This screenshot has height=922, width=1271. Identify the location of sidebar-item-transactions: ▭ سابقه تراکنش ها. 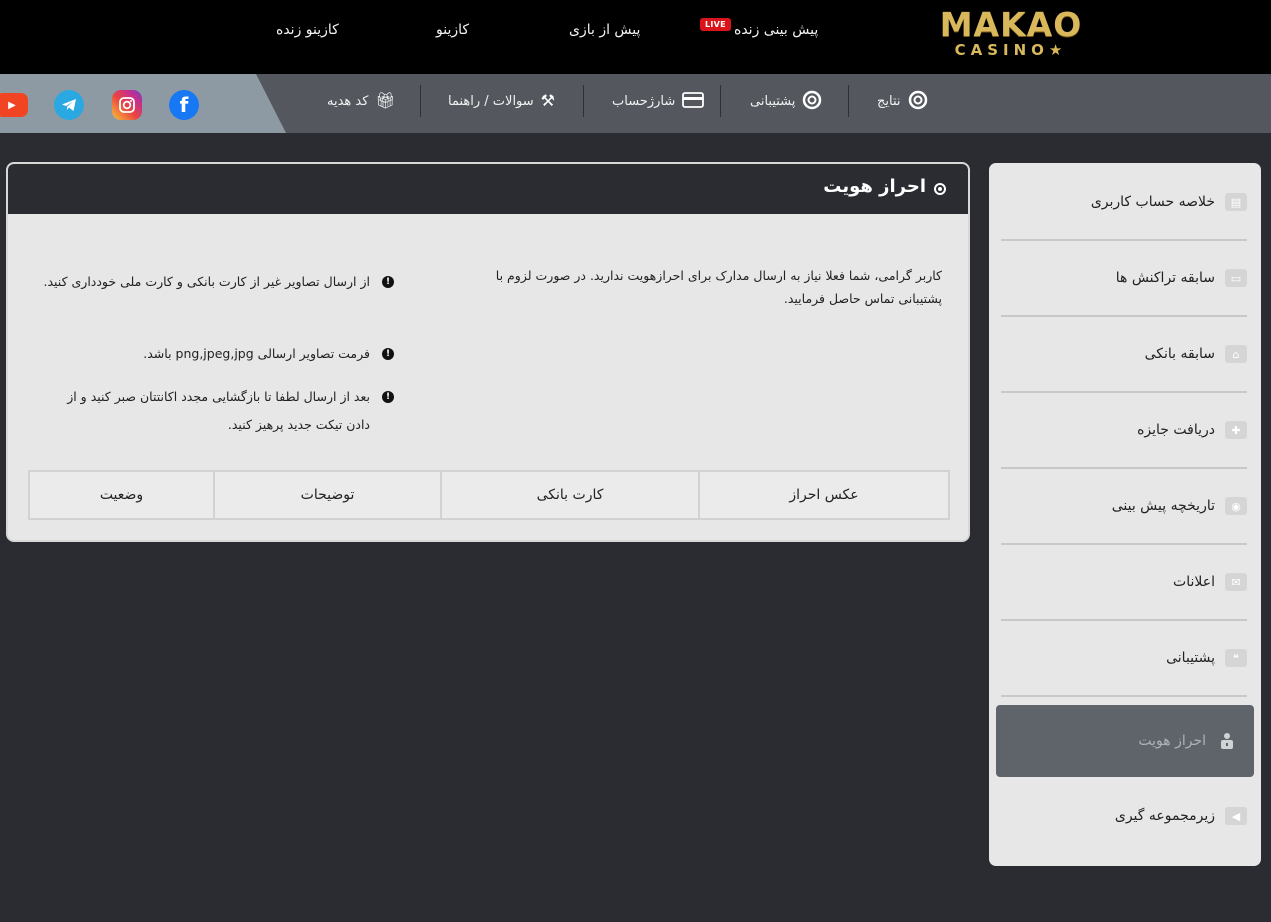
(1124, 279).